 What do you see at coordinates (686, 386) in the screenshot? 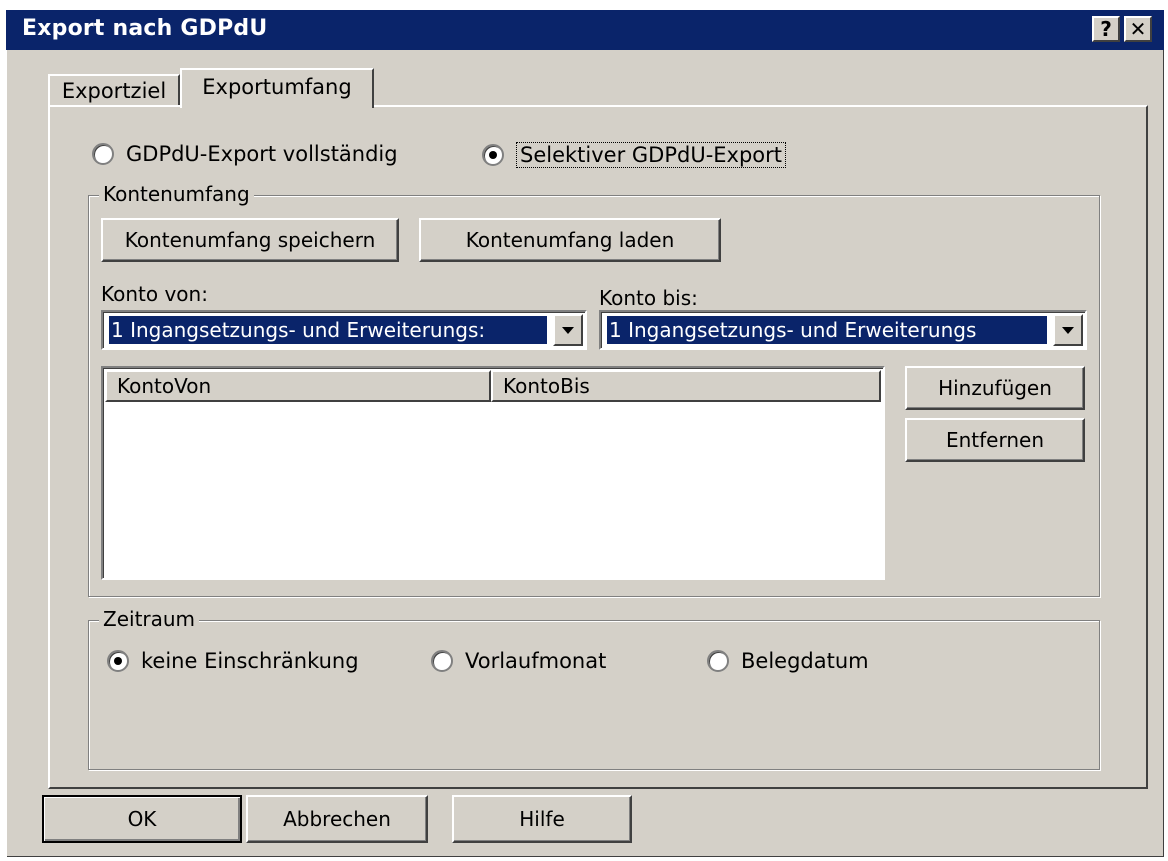
I see `column-header-kontobis: KontoBis` at bounding box center [686, 386].